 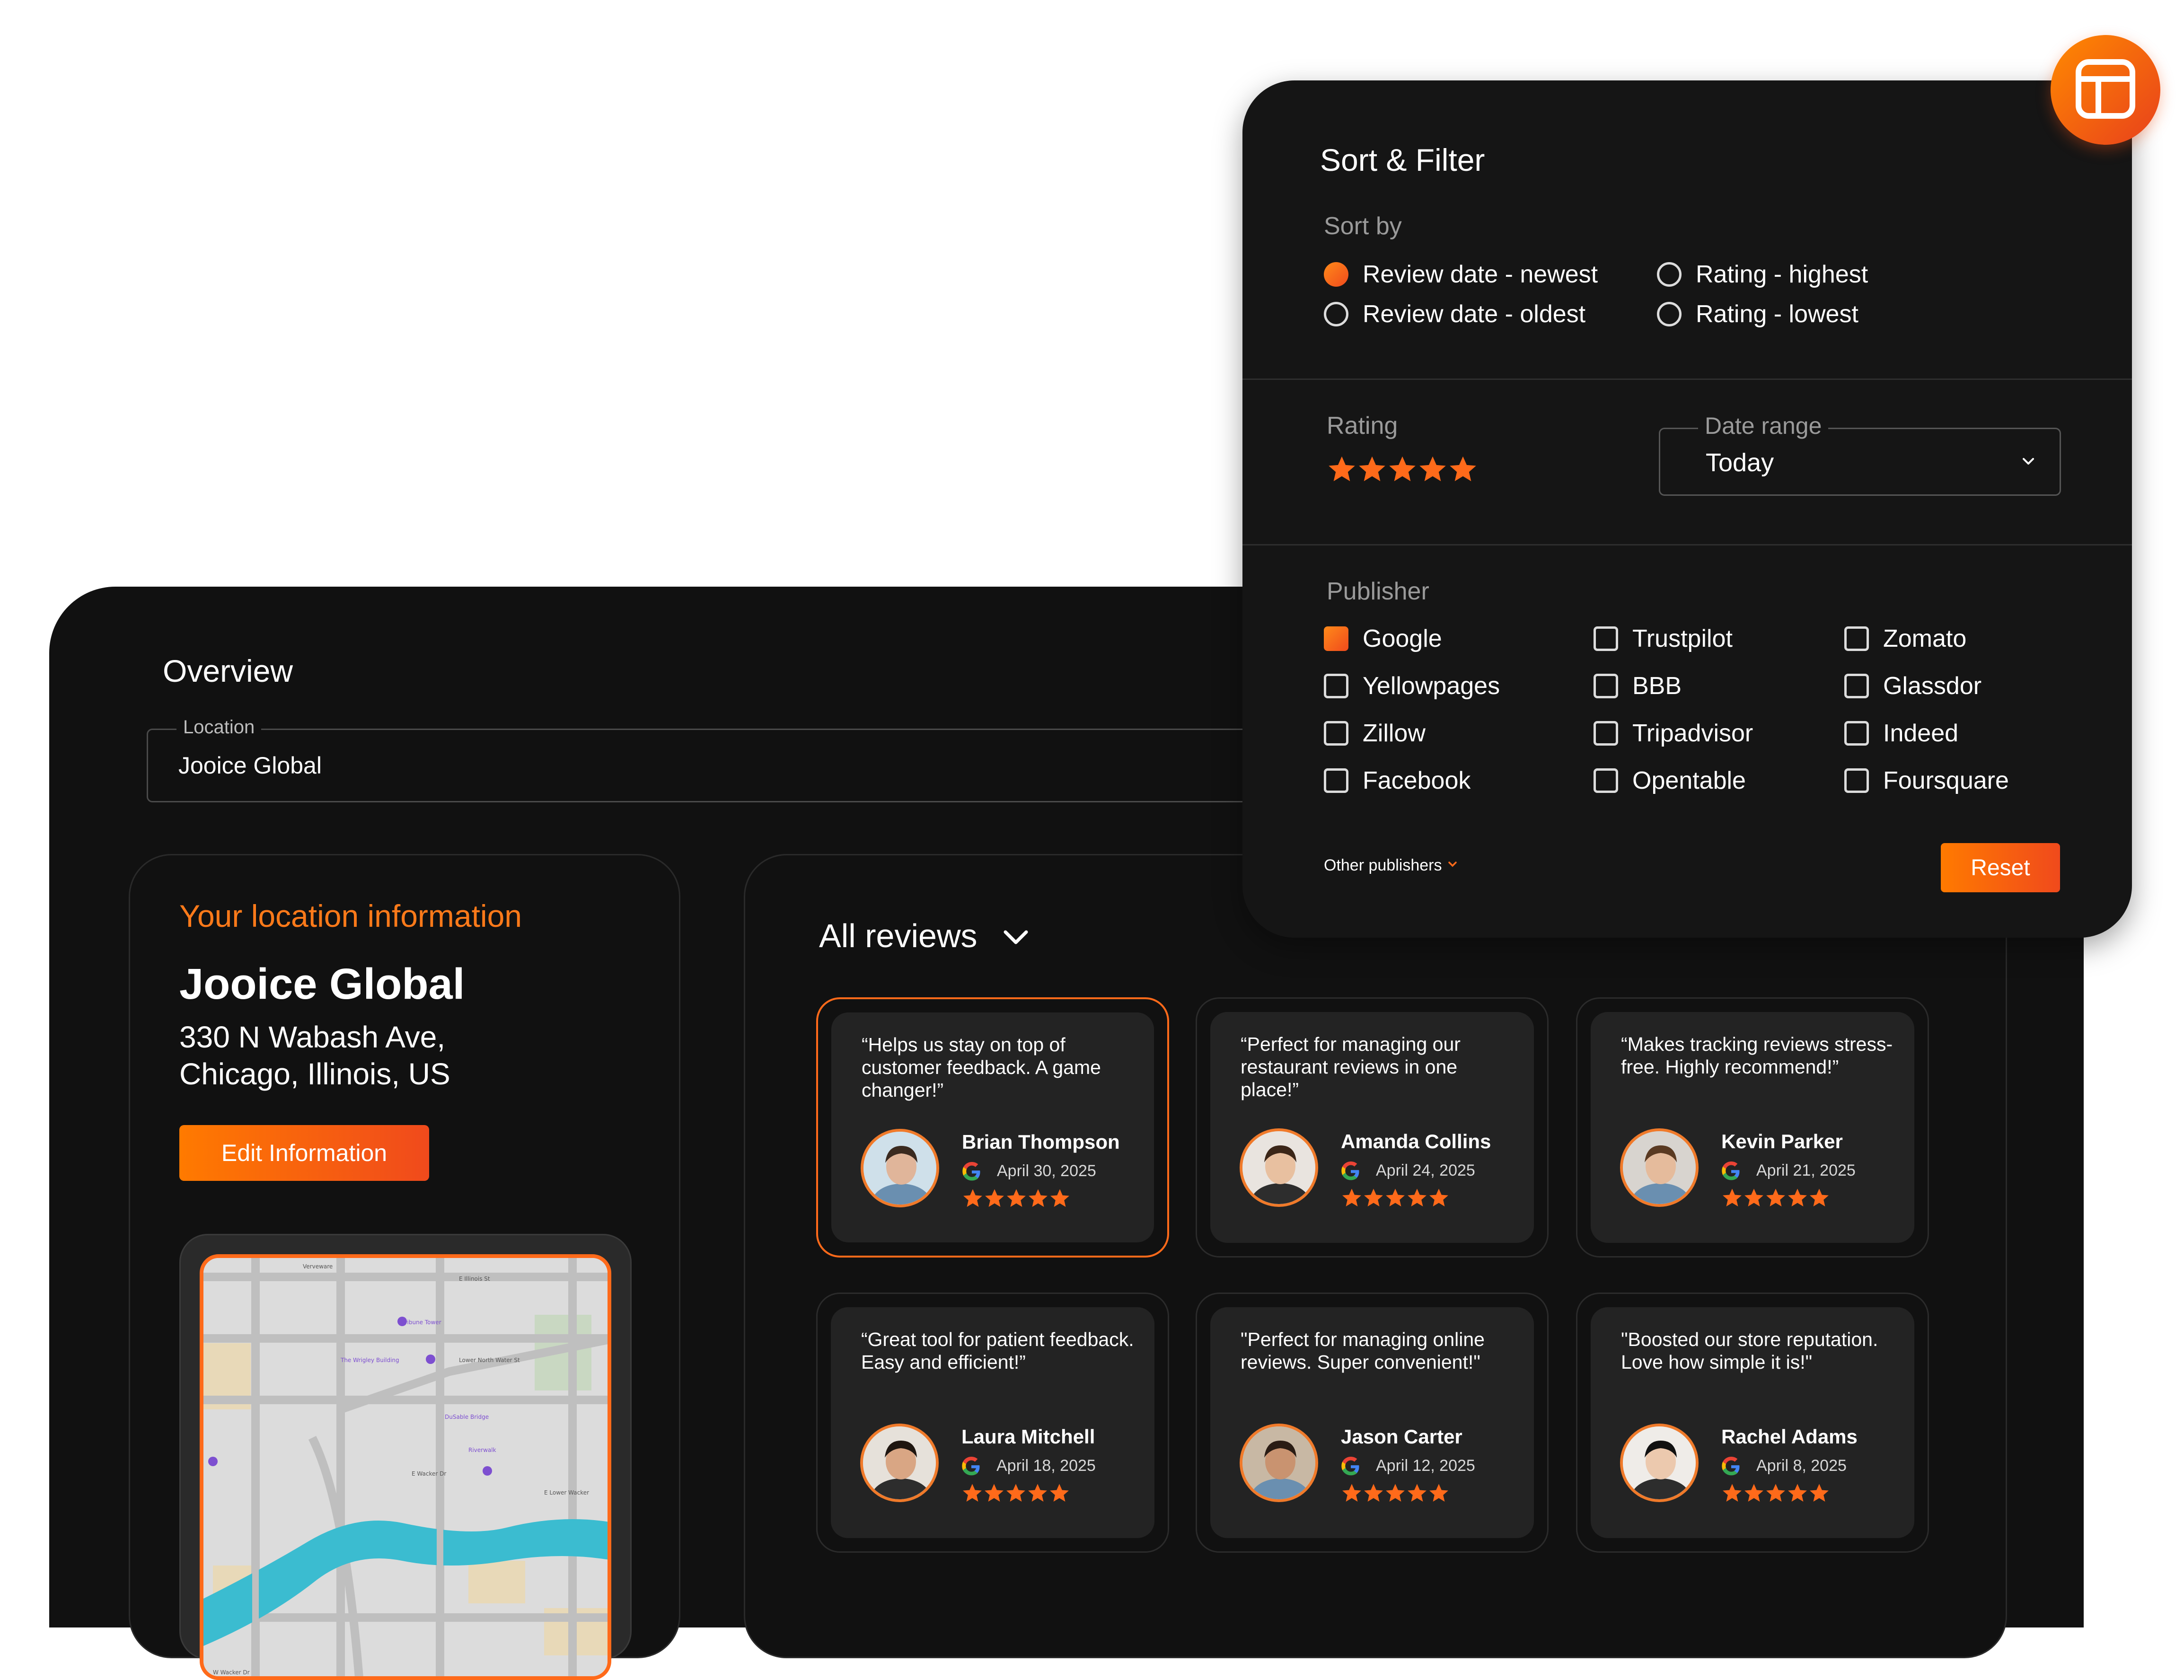 What do you see at coordinates (1905, 639) in the screenshot?
I see `publisher-option: Zomato` at bounding box center [1905, 639].